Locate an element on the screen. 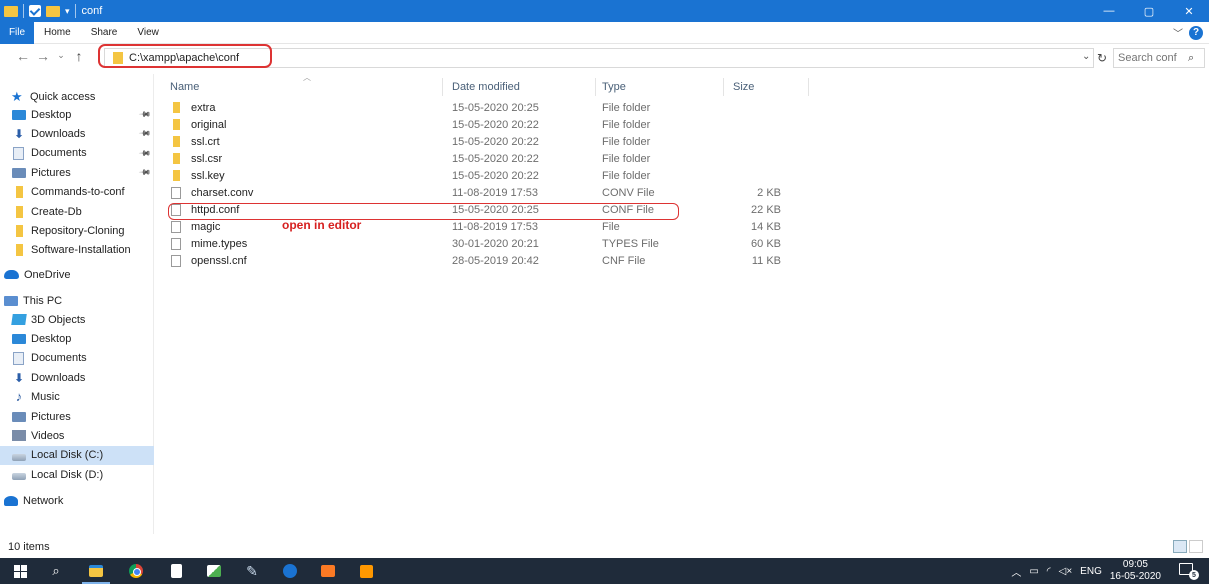 The image size is (1209, 584). minimize-button: — is located at coordinates (1109, 11).